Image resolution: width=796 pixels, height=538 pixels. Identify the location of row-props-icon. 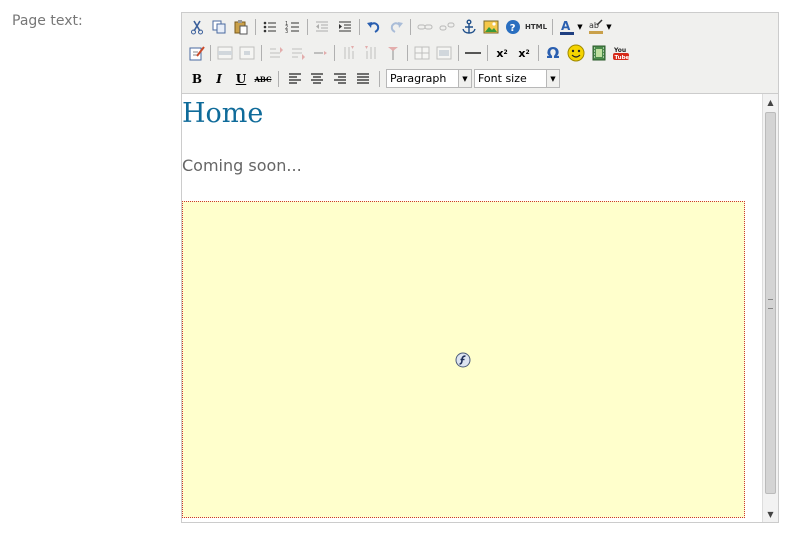
(225, 53).